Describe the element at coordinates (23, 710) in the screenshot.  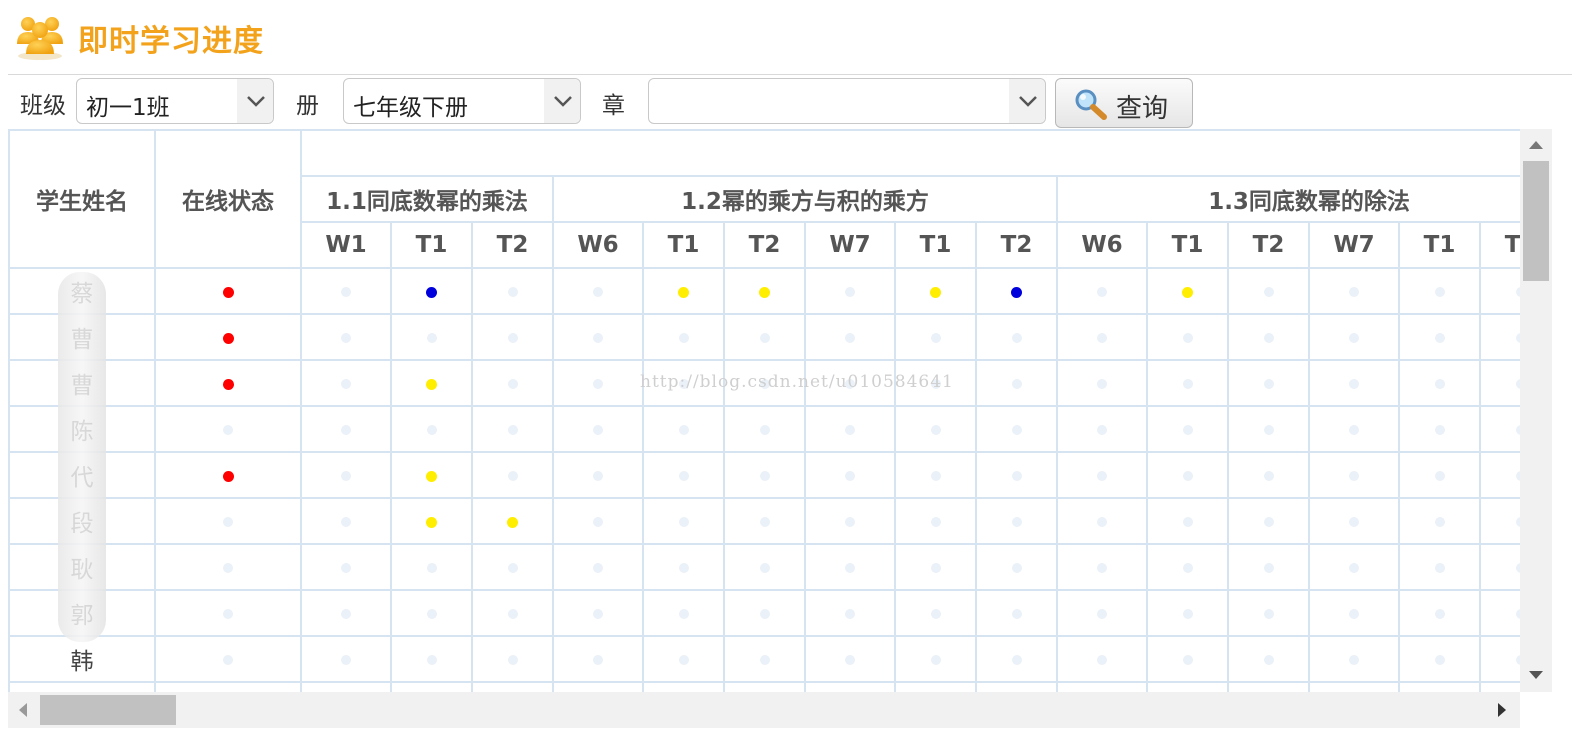
I see `scroll-left-arrow-icon` at that location.